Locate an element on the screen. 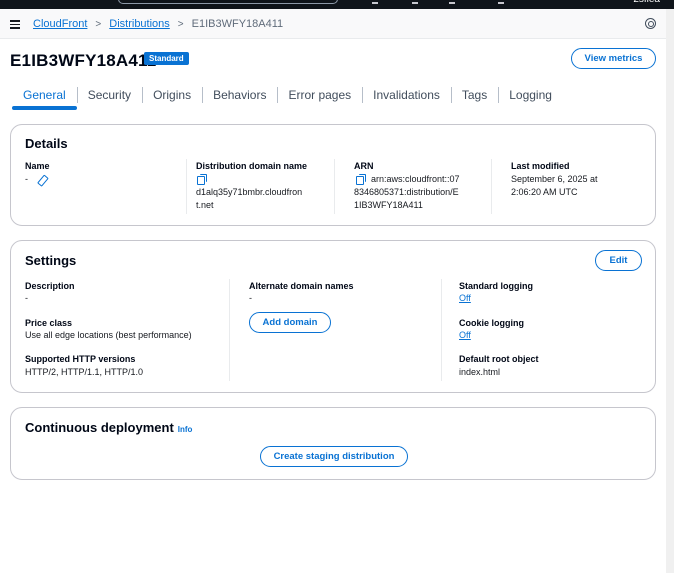  help-icon is located at coordinates (415, 3).